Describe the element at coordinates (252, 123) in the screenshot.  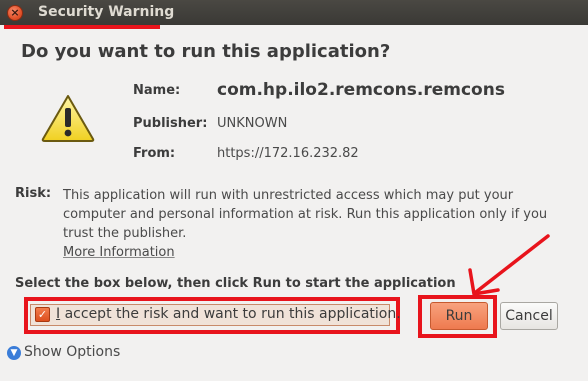
I see `publisher-value: UNKNOWN` at that location.